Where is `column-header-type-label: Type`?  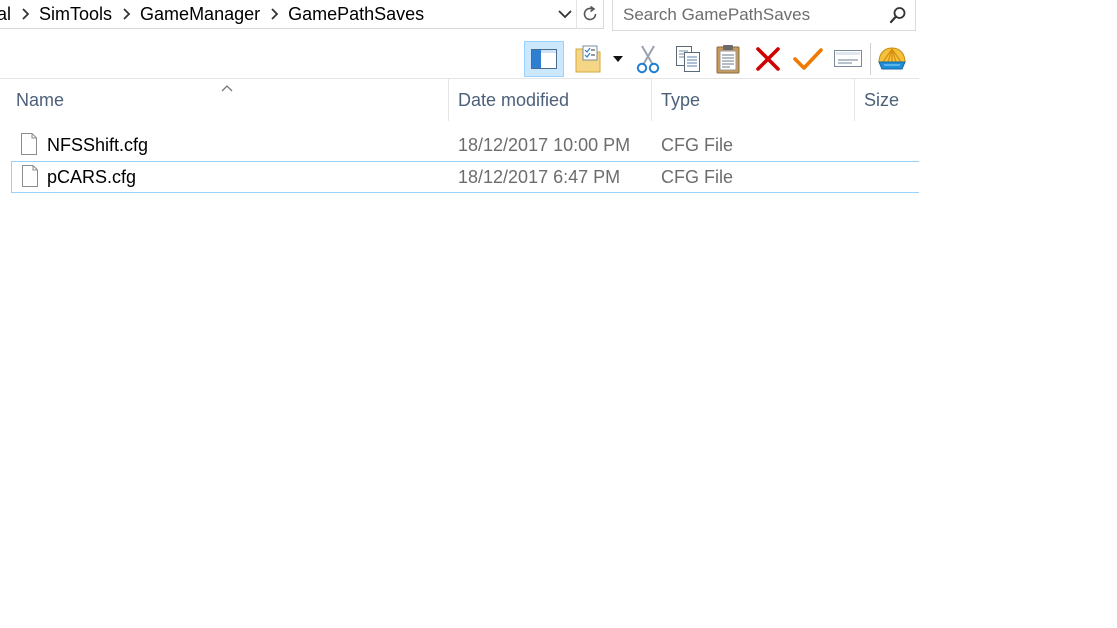
column-header-type-label: Type is located at coordinates (681, 99).